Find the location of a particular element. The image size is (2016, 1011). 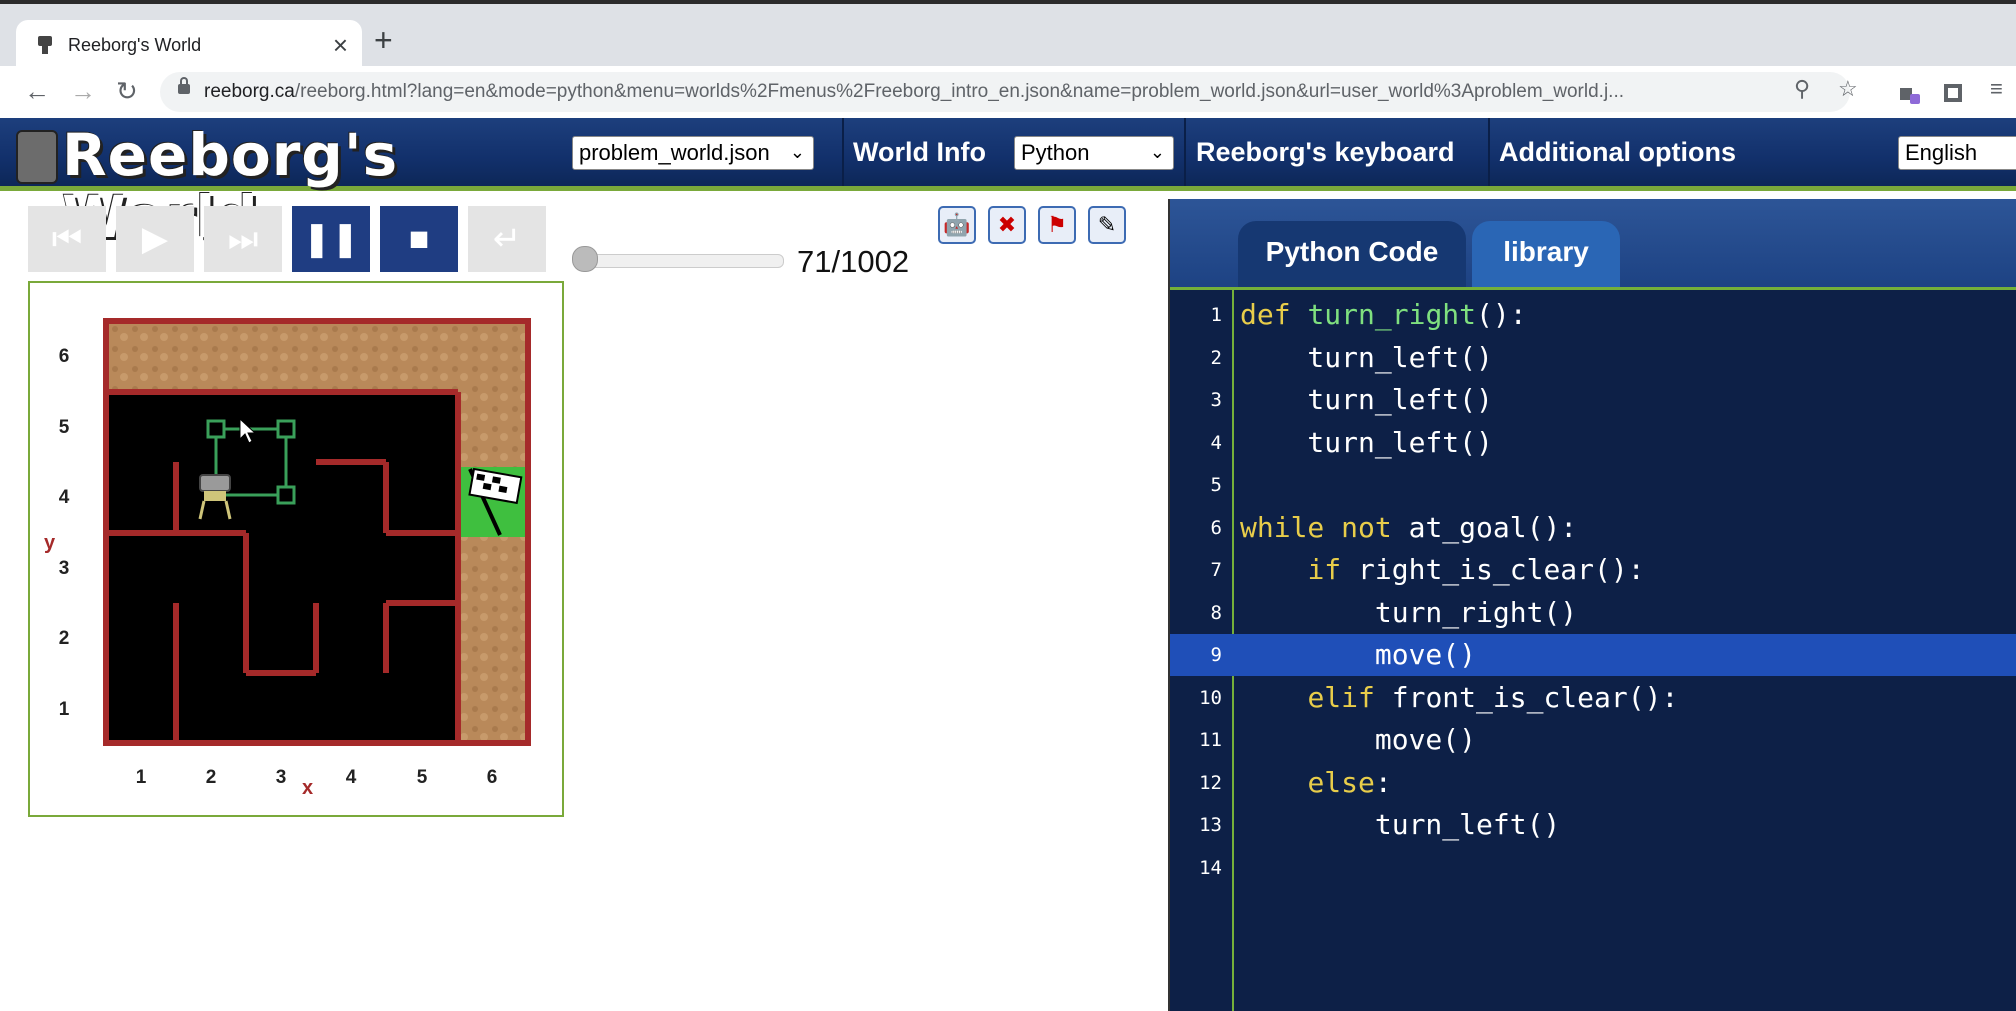

line-number: 7 is located at coordinates (1216, 570).